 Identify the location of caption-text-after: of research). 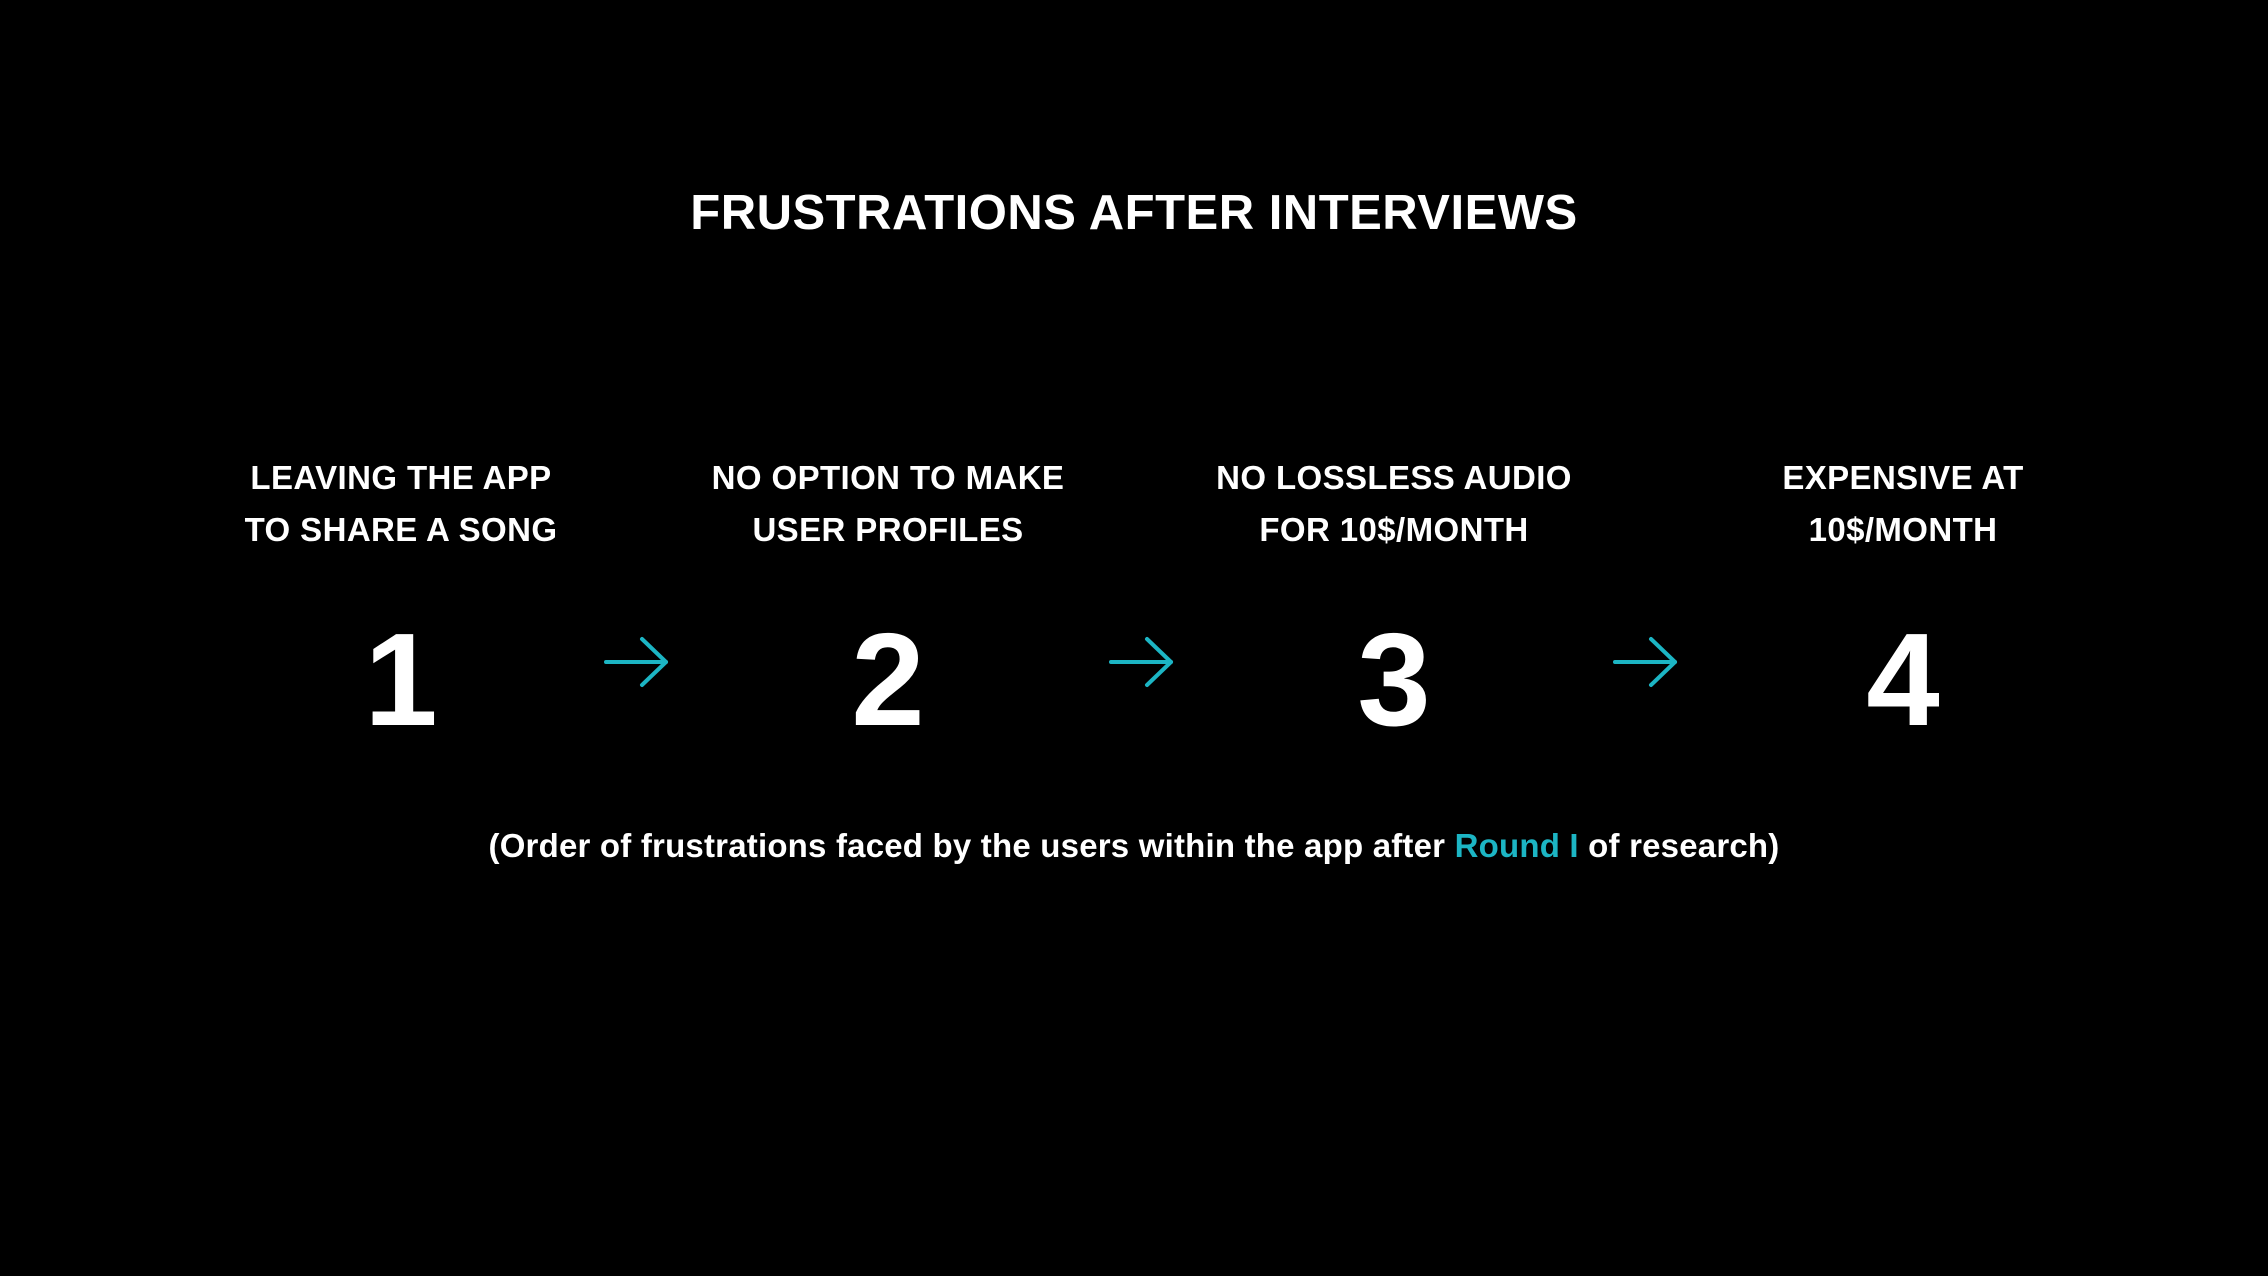
(1679, 845).